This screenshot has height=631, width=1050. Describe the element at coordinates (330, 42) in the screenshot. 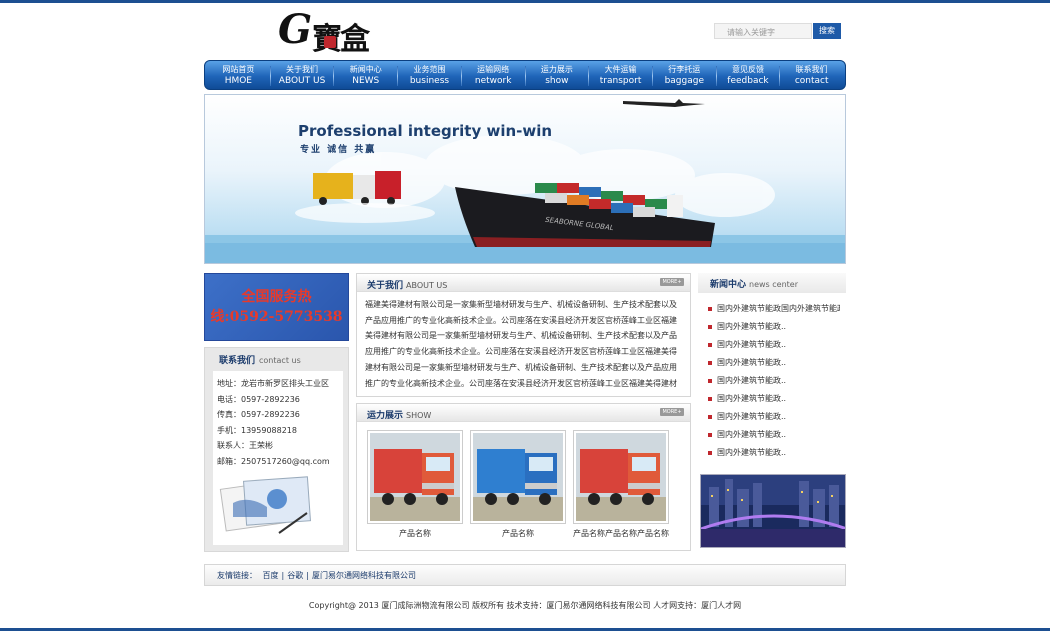

I see `logo-seal-icon` at that location.